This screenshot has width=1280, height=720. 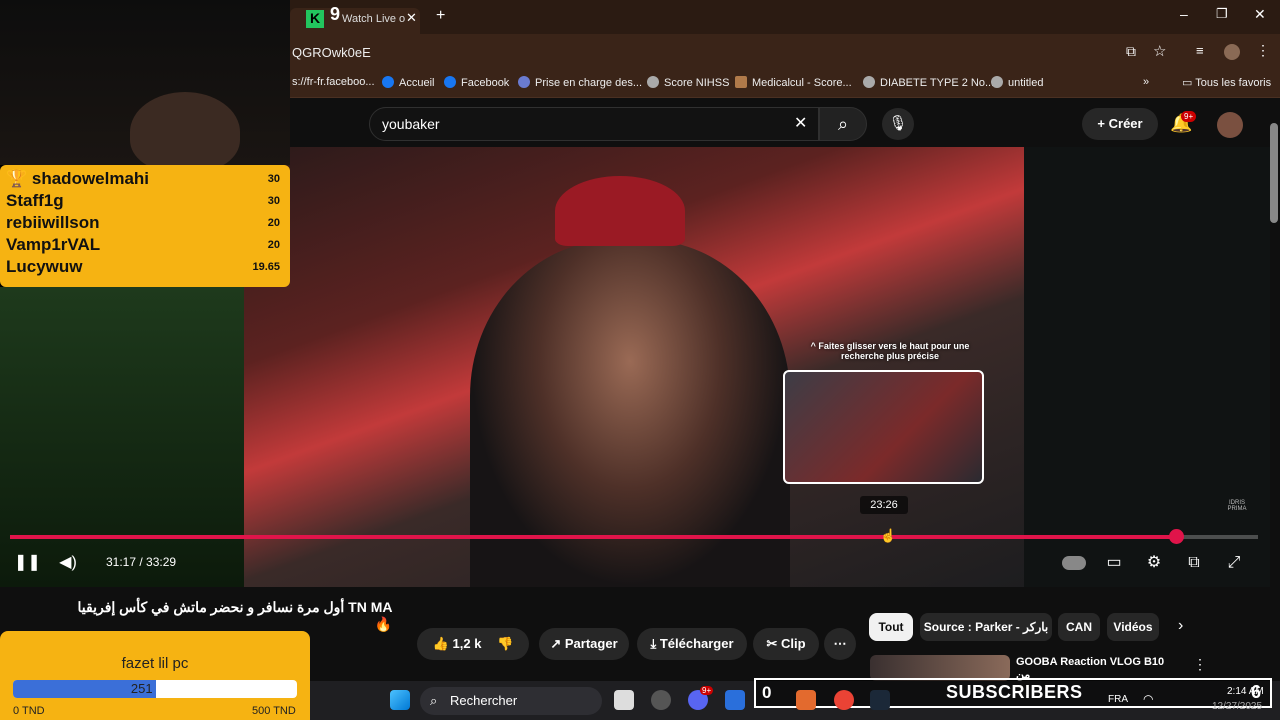 I want to click on more-actions-icon: ⋯, so click(x=840, y=644).